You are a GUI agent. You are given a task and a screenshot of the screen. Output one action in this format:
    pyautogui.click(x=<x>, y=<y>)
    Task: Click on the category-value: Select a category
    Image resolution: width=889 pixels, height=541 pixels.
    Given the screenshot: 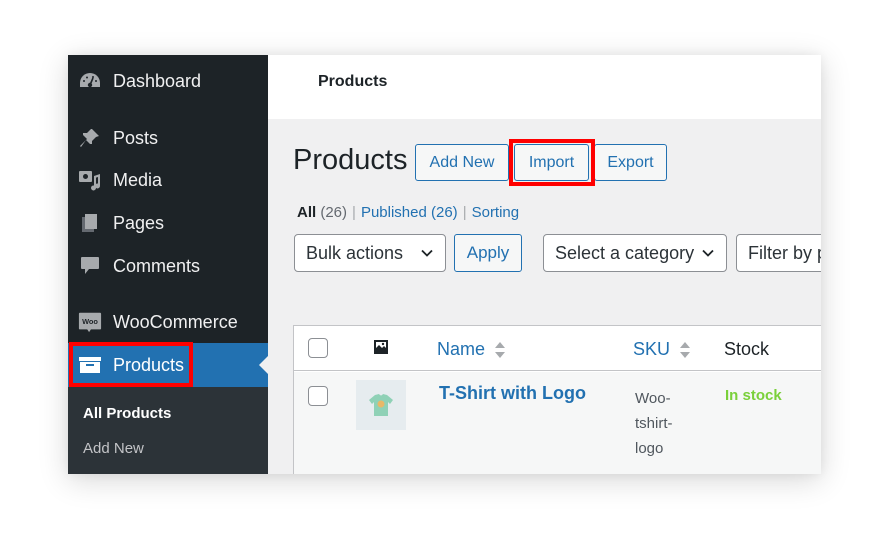 What is the action you would take?
    pyautogui.click(x=625, y=252)
    